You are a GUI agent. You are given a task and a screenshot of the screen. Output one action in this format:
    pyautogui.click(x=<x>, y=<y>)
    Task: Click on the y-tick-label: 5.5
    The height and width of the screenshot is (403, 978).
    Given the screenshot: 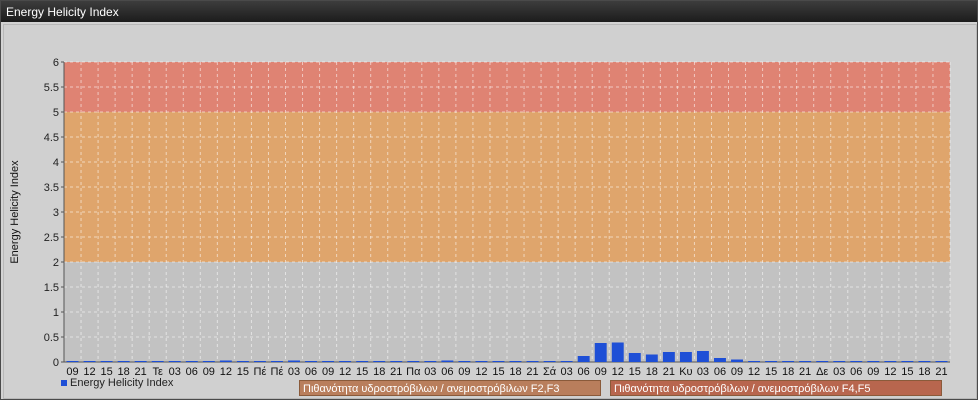 What is the action you would take?
    pyautogui.click(x=51, y=88)
    